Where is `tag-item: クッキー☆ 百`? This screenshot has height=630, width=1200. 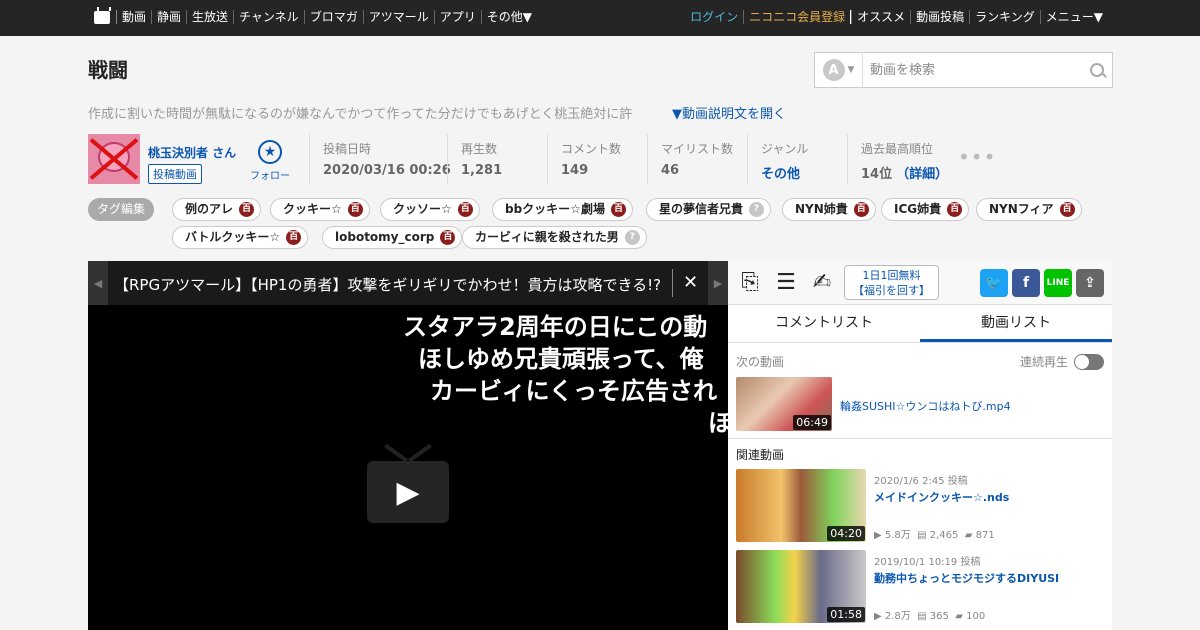
tag-item: クッキー☆ 百 is located at coordinates (320, 209).